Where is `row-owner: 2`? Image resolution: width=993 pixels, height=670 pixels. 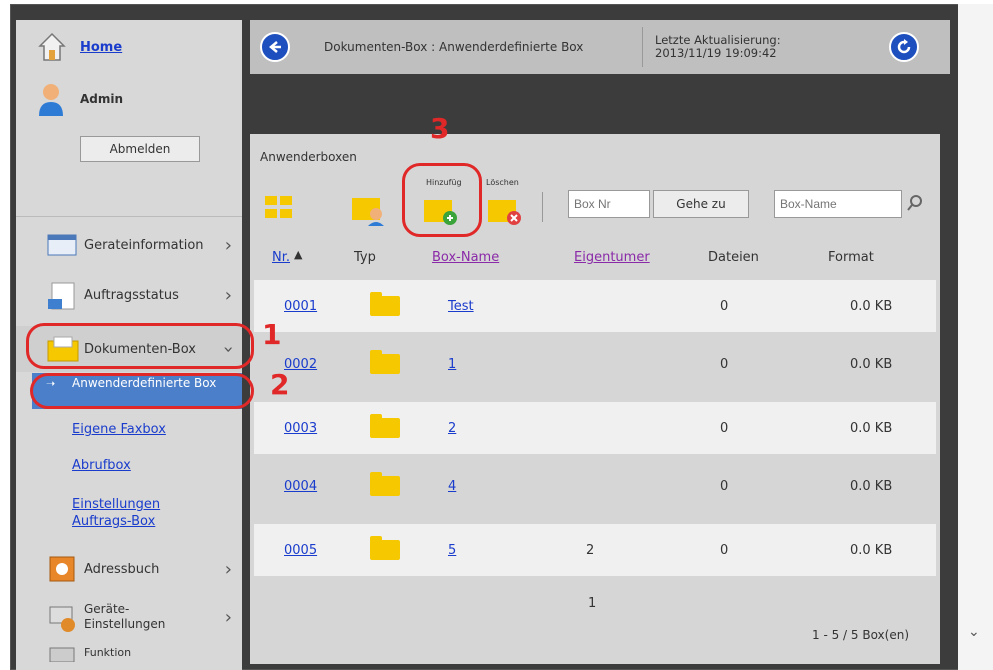 row-owner: 2 is located at coordinates (590, 550).